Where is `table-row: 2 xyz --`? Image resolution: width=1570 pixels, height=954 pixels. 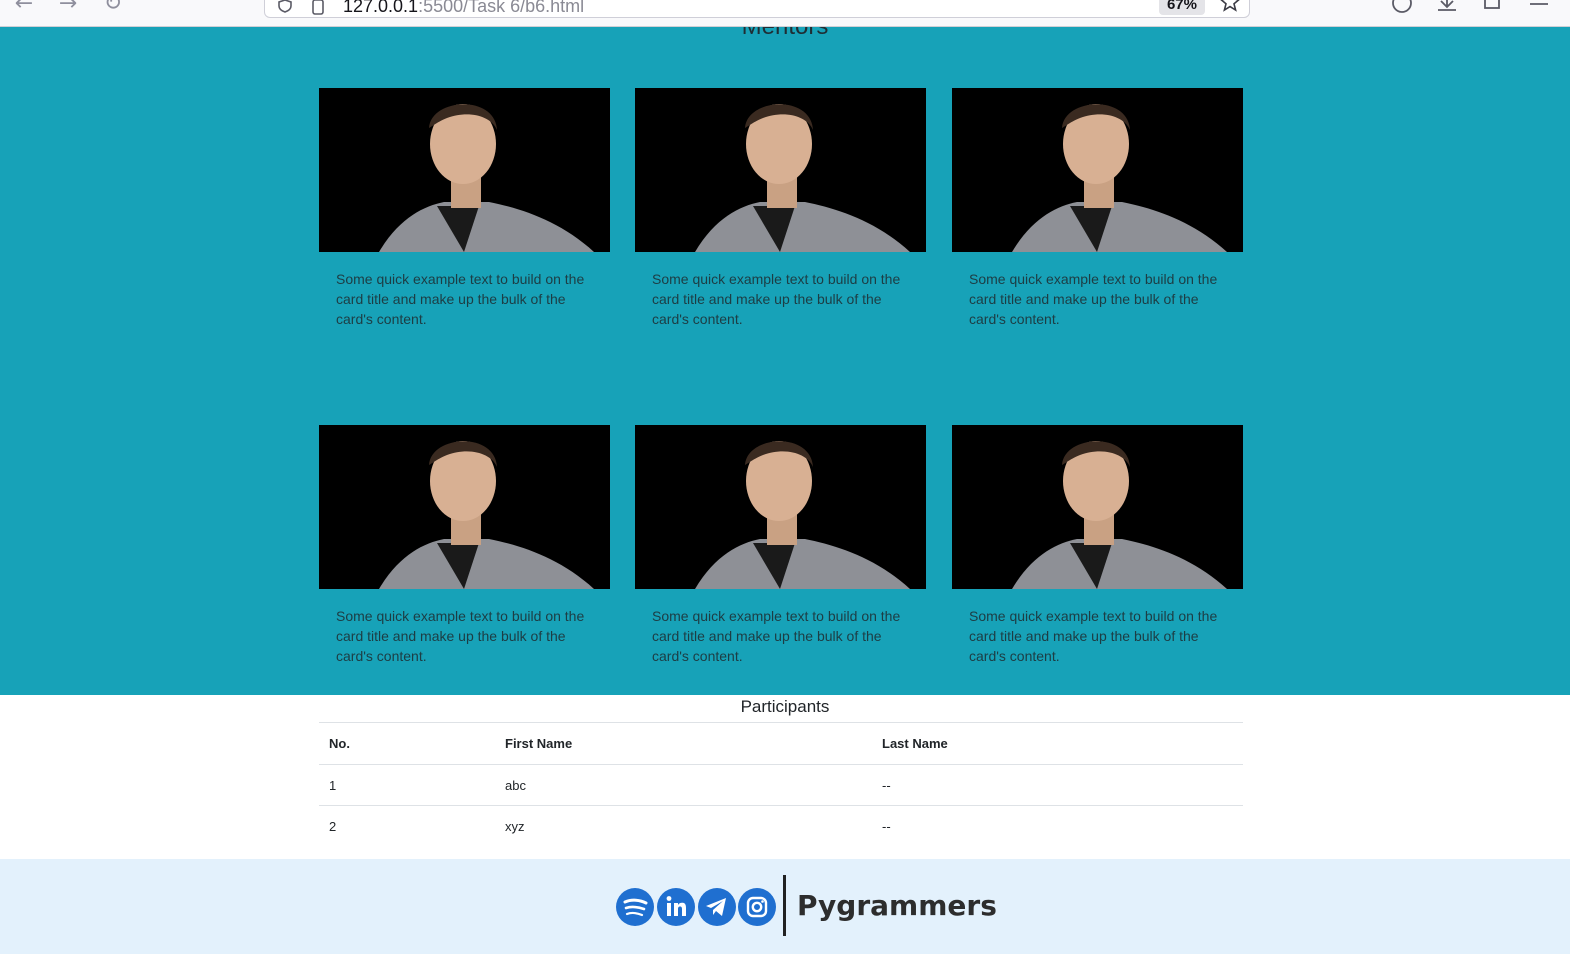 table-row: 2 xyz -- is located at coordinates (781, 825).